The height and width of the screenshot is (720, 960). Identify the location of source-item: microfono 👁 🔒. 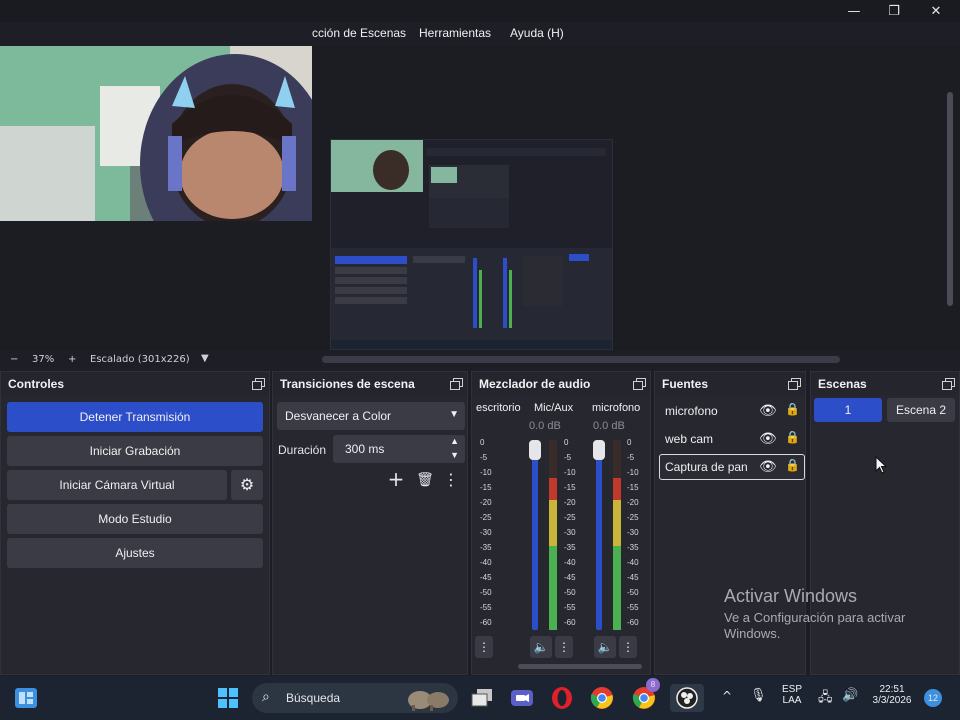
(732, 411).